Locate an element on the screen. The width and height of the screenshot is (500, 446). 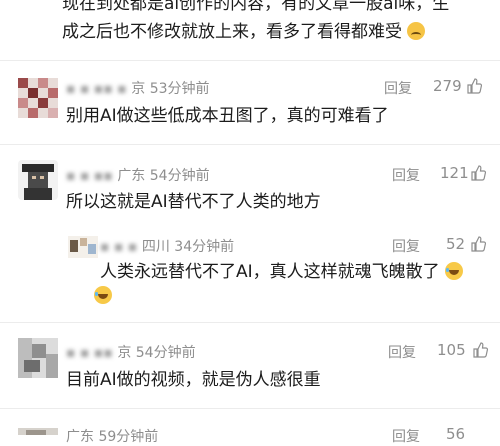
timestamp: 53分钟前 is located at coordinates (179, 89).